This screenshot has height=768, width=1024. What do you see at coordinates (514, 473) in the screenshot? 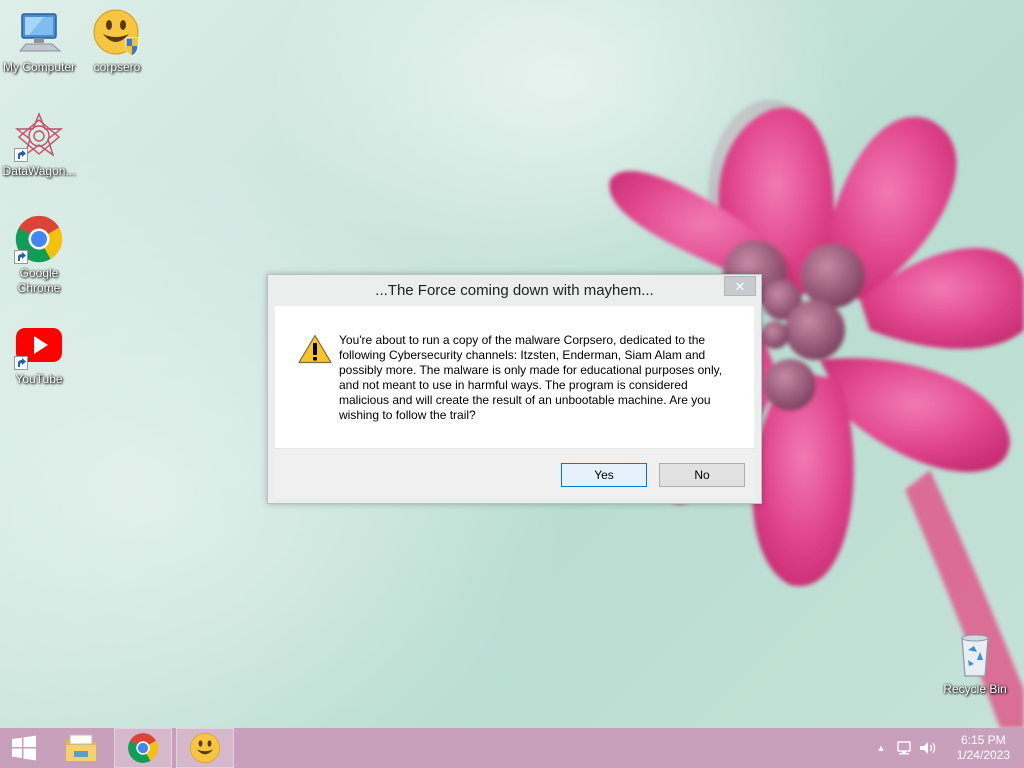
I see `dialog-button-area: Yes No` at bounding box center [514, 473].